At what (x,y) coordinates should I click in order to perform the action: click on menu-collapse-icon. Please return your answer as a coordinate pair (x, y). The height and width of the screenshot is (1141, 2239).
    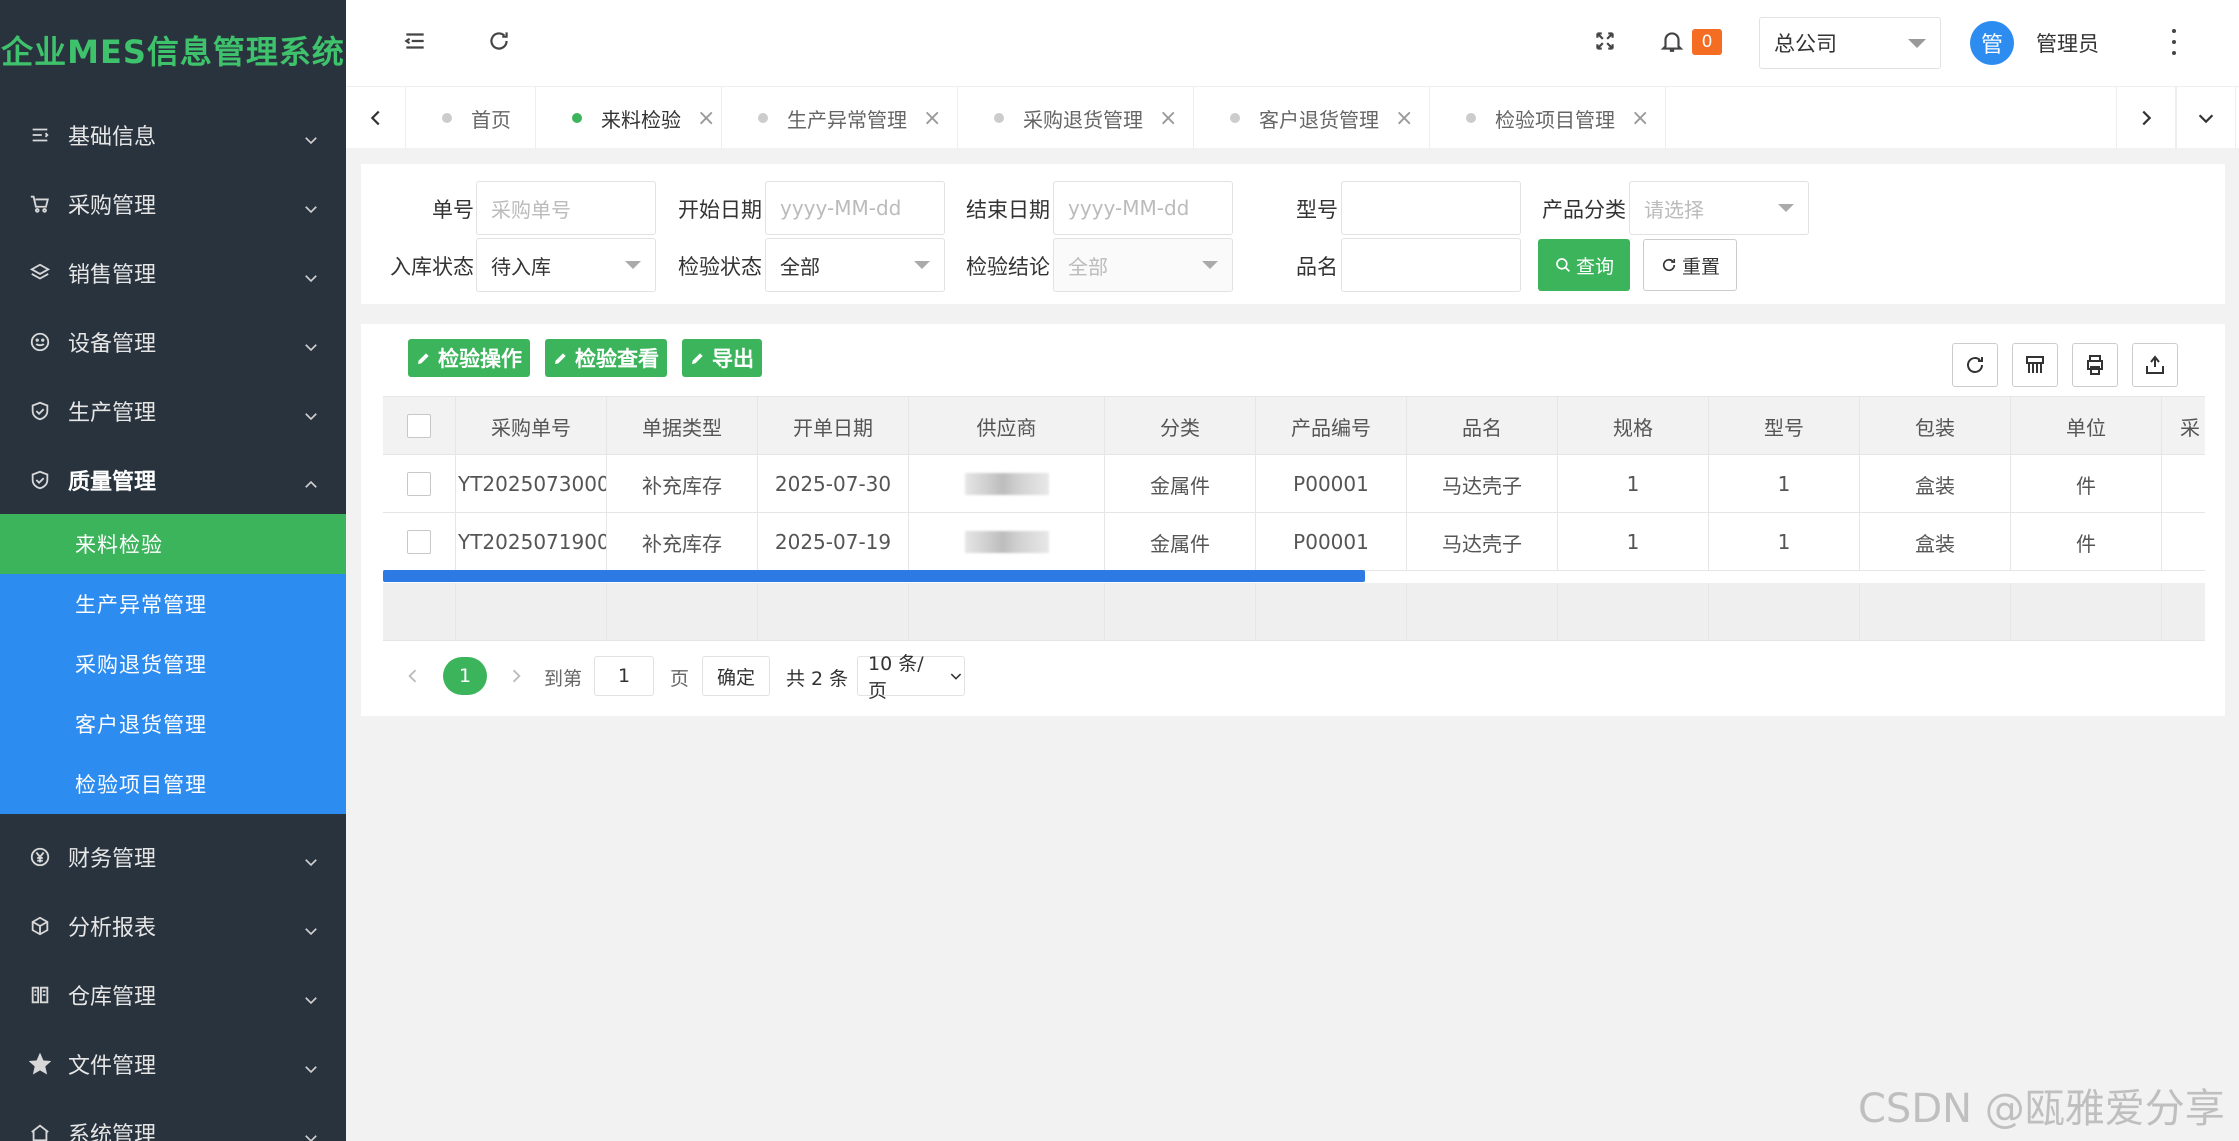
    Looking at the image, I should click on (415, 41).